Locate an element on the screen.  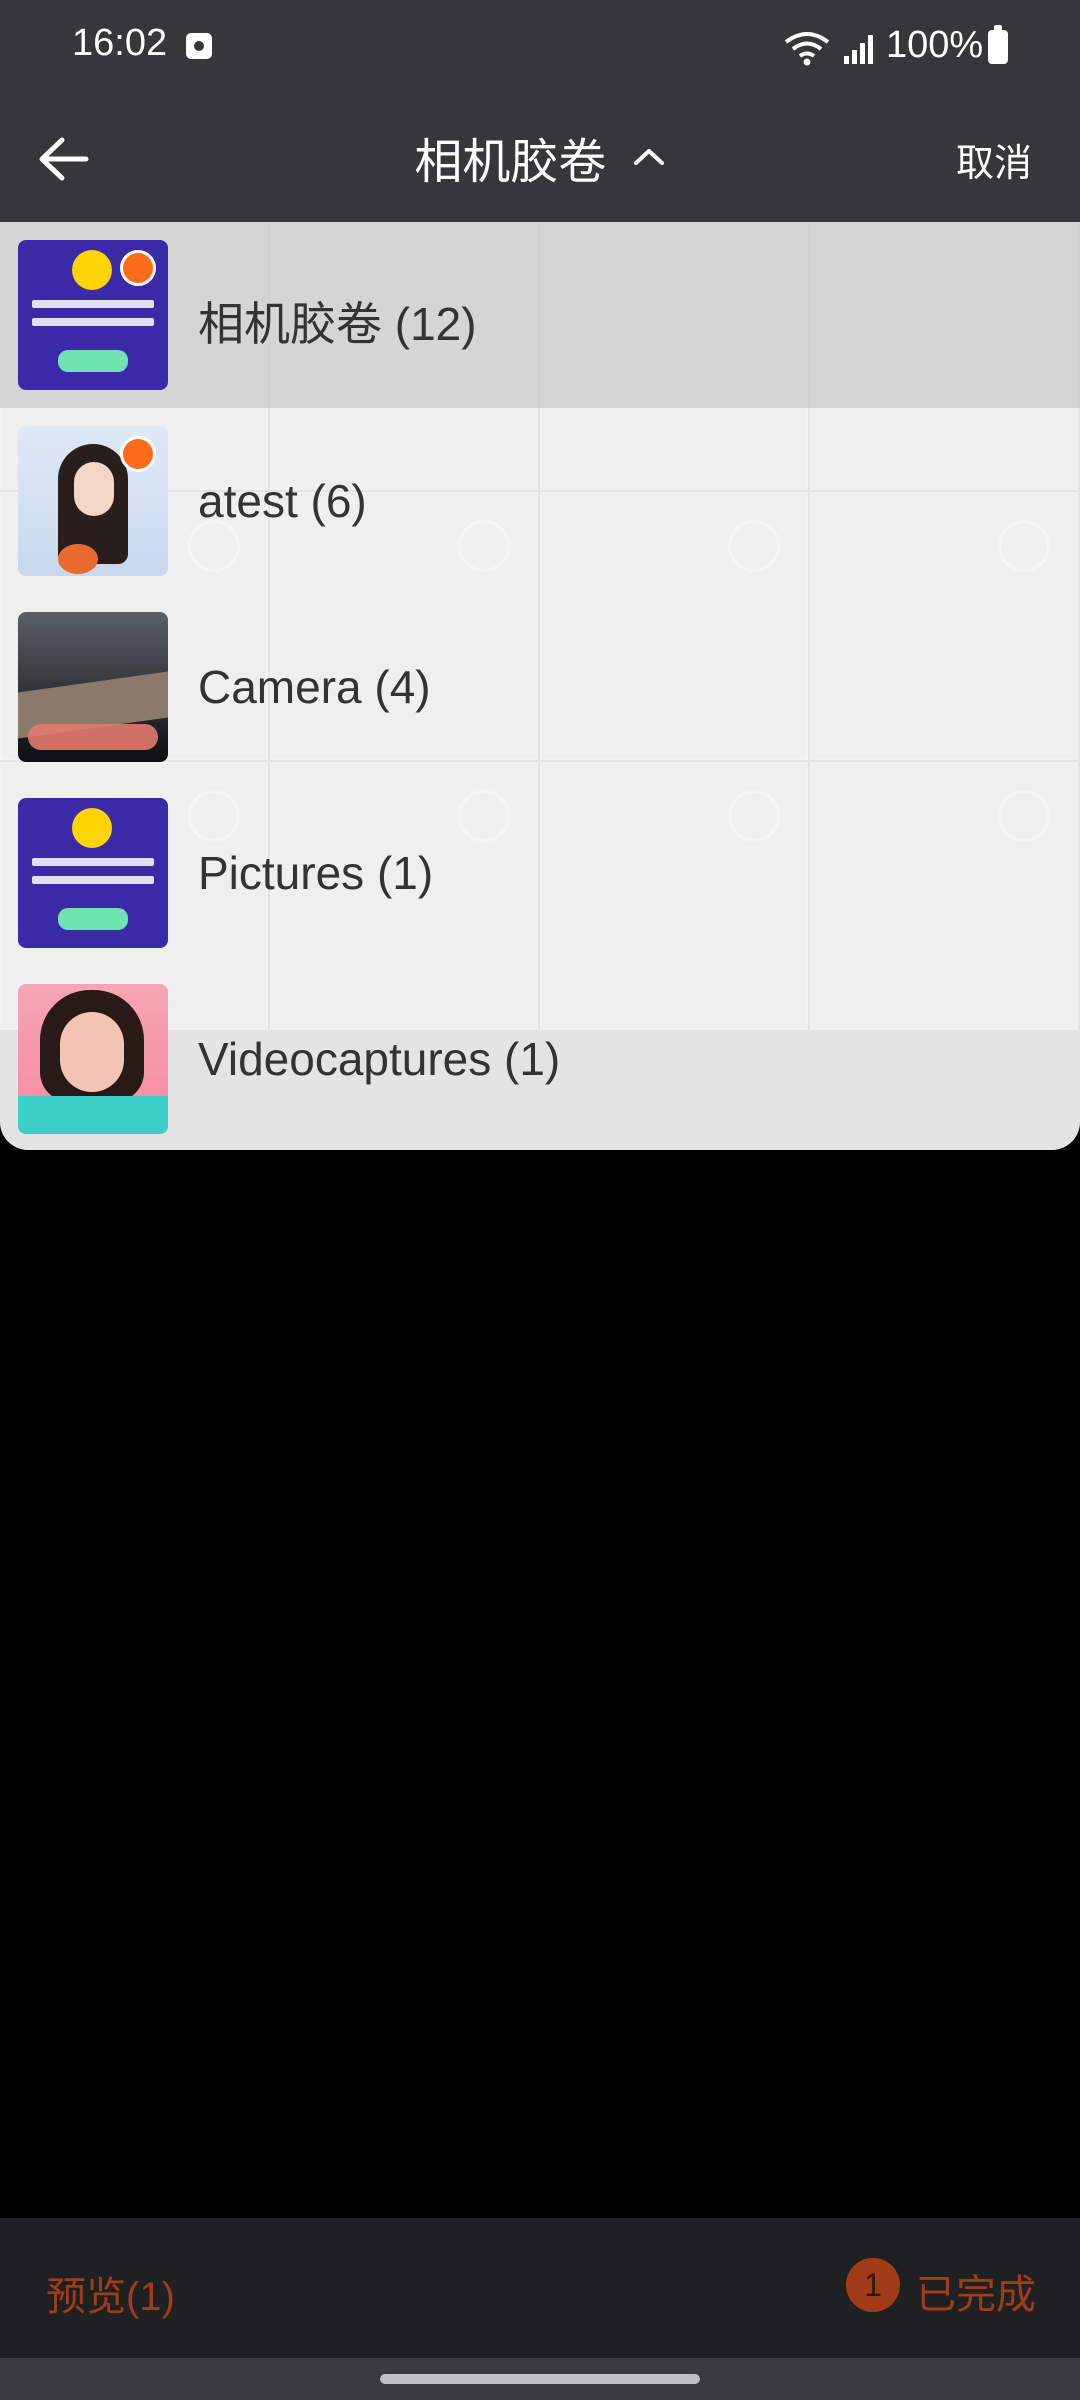
home-handle is located at coordinates (540, 2379).